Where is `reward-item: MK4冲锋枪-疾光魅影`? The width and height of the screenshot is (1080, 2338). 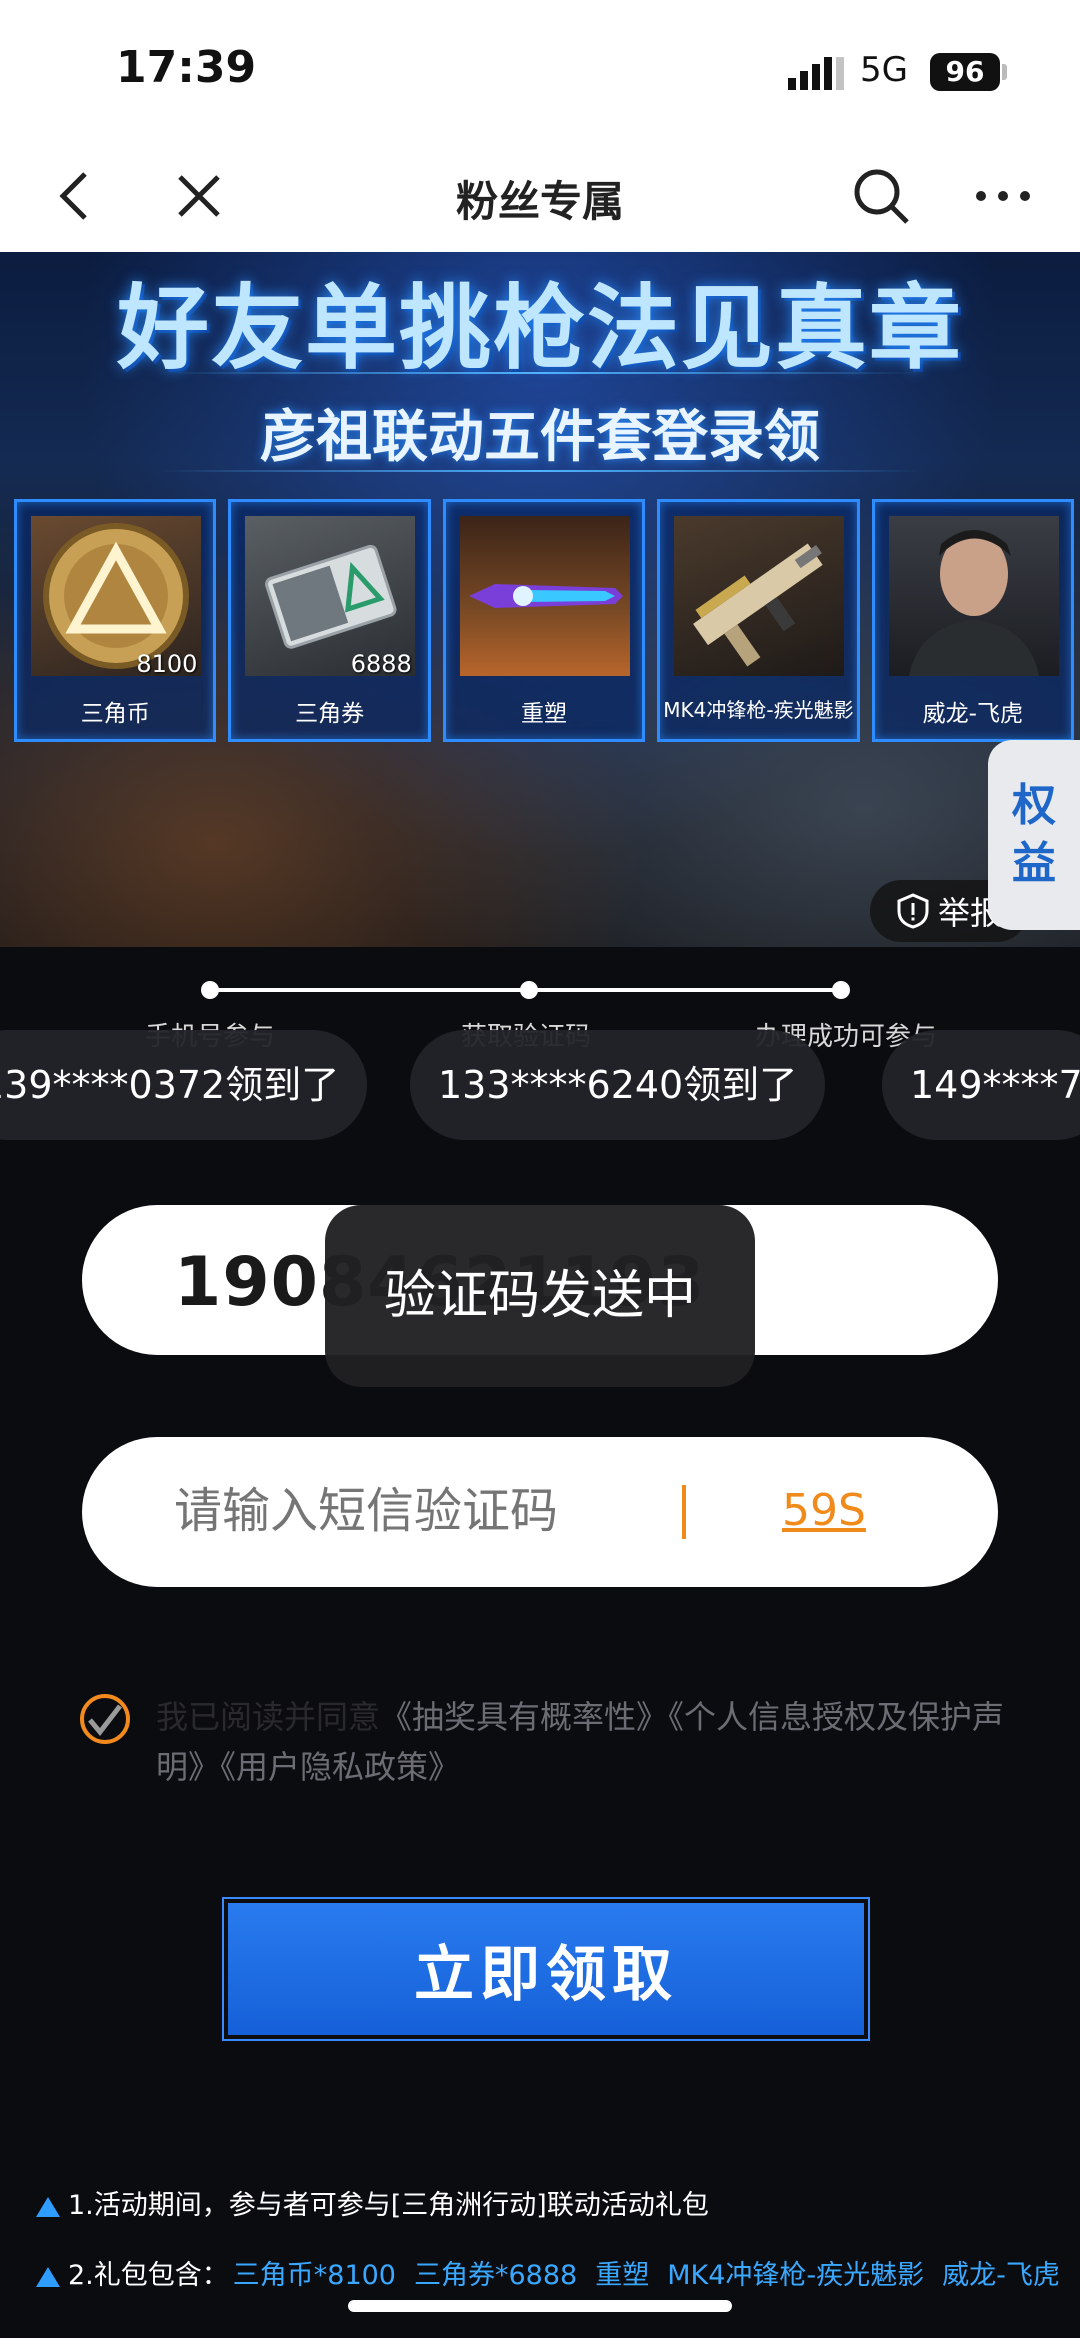 reward-item: MK4冲锋枪-疾光魅影 is located at coordinates (758, 620).